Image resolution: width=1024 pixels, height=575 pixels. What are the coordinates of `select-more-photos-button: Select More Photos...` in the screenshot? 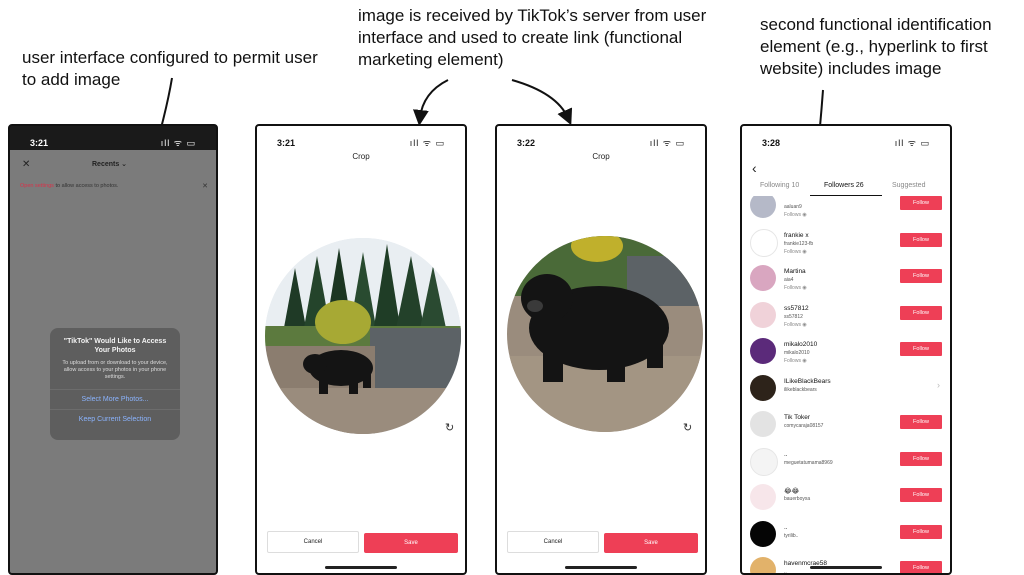 It's located at (115, 399).